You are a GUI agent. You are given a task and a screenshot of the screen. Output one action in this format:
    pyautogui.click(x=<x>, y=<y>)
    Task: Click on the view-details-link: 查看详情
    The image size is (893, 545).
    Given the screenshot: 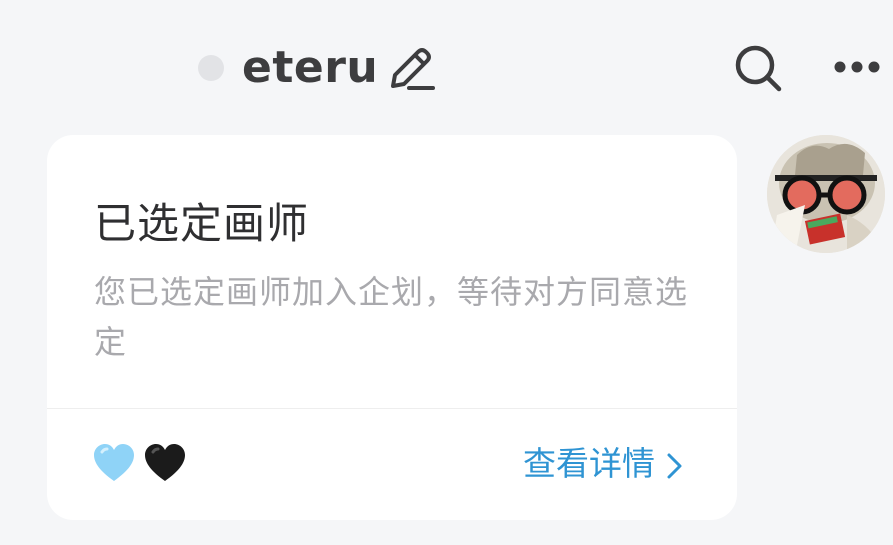 What is the action you would take?
    pyautogui.click(x=605, y=464)
    